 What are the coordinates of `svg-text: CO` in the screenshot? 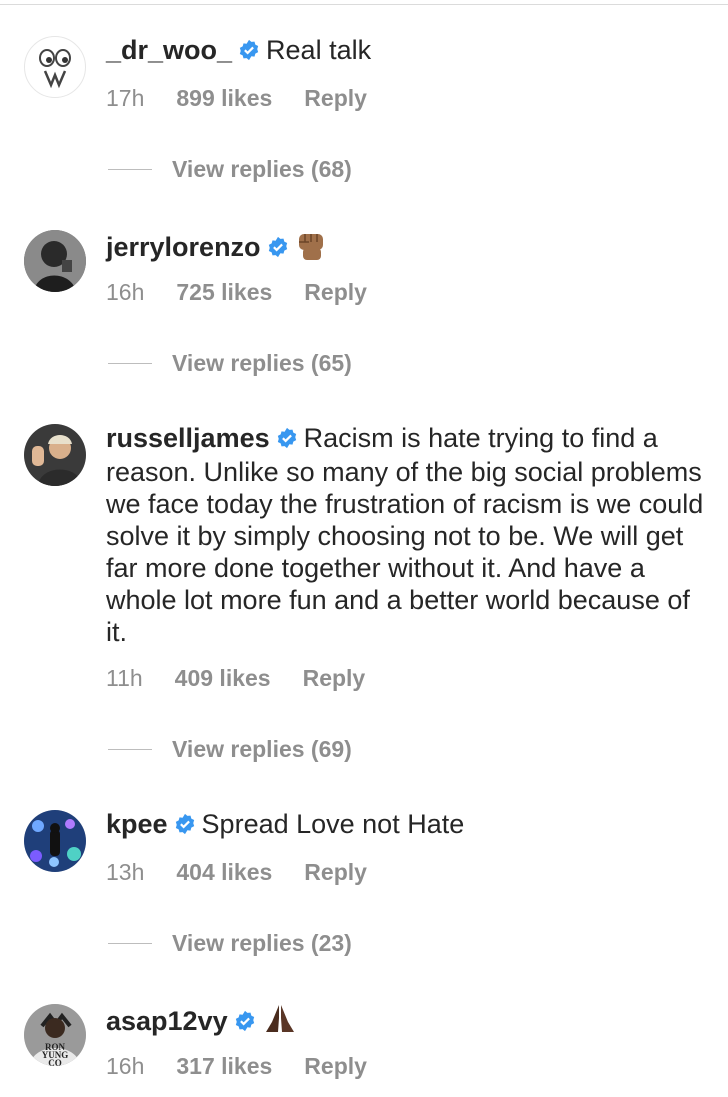 It's located at (55, 1062).